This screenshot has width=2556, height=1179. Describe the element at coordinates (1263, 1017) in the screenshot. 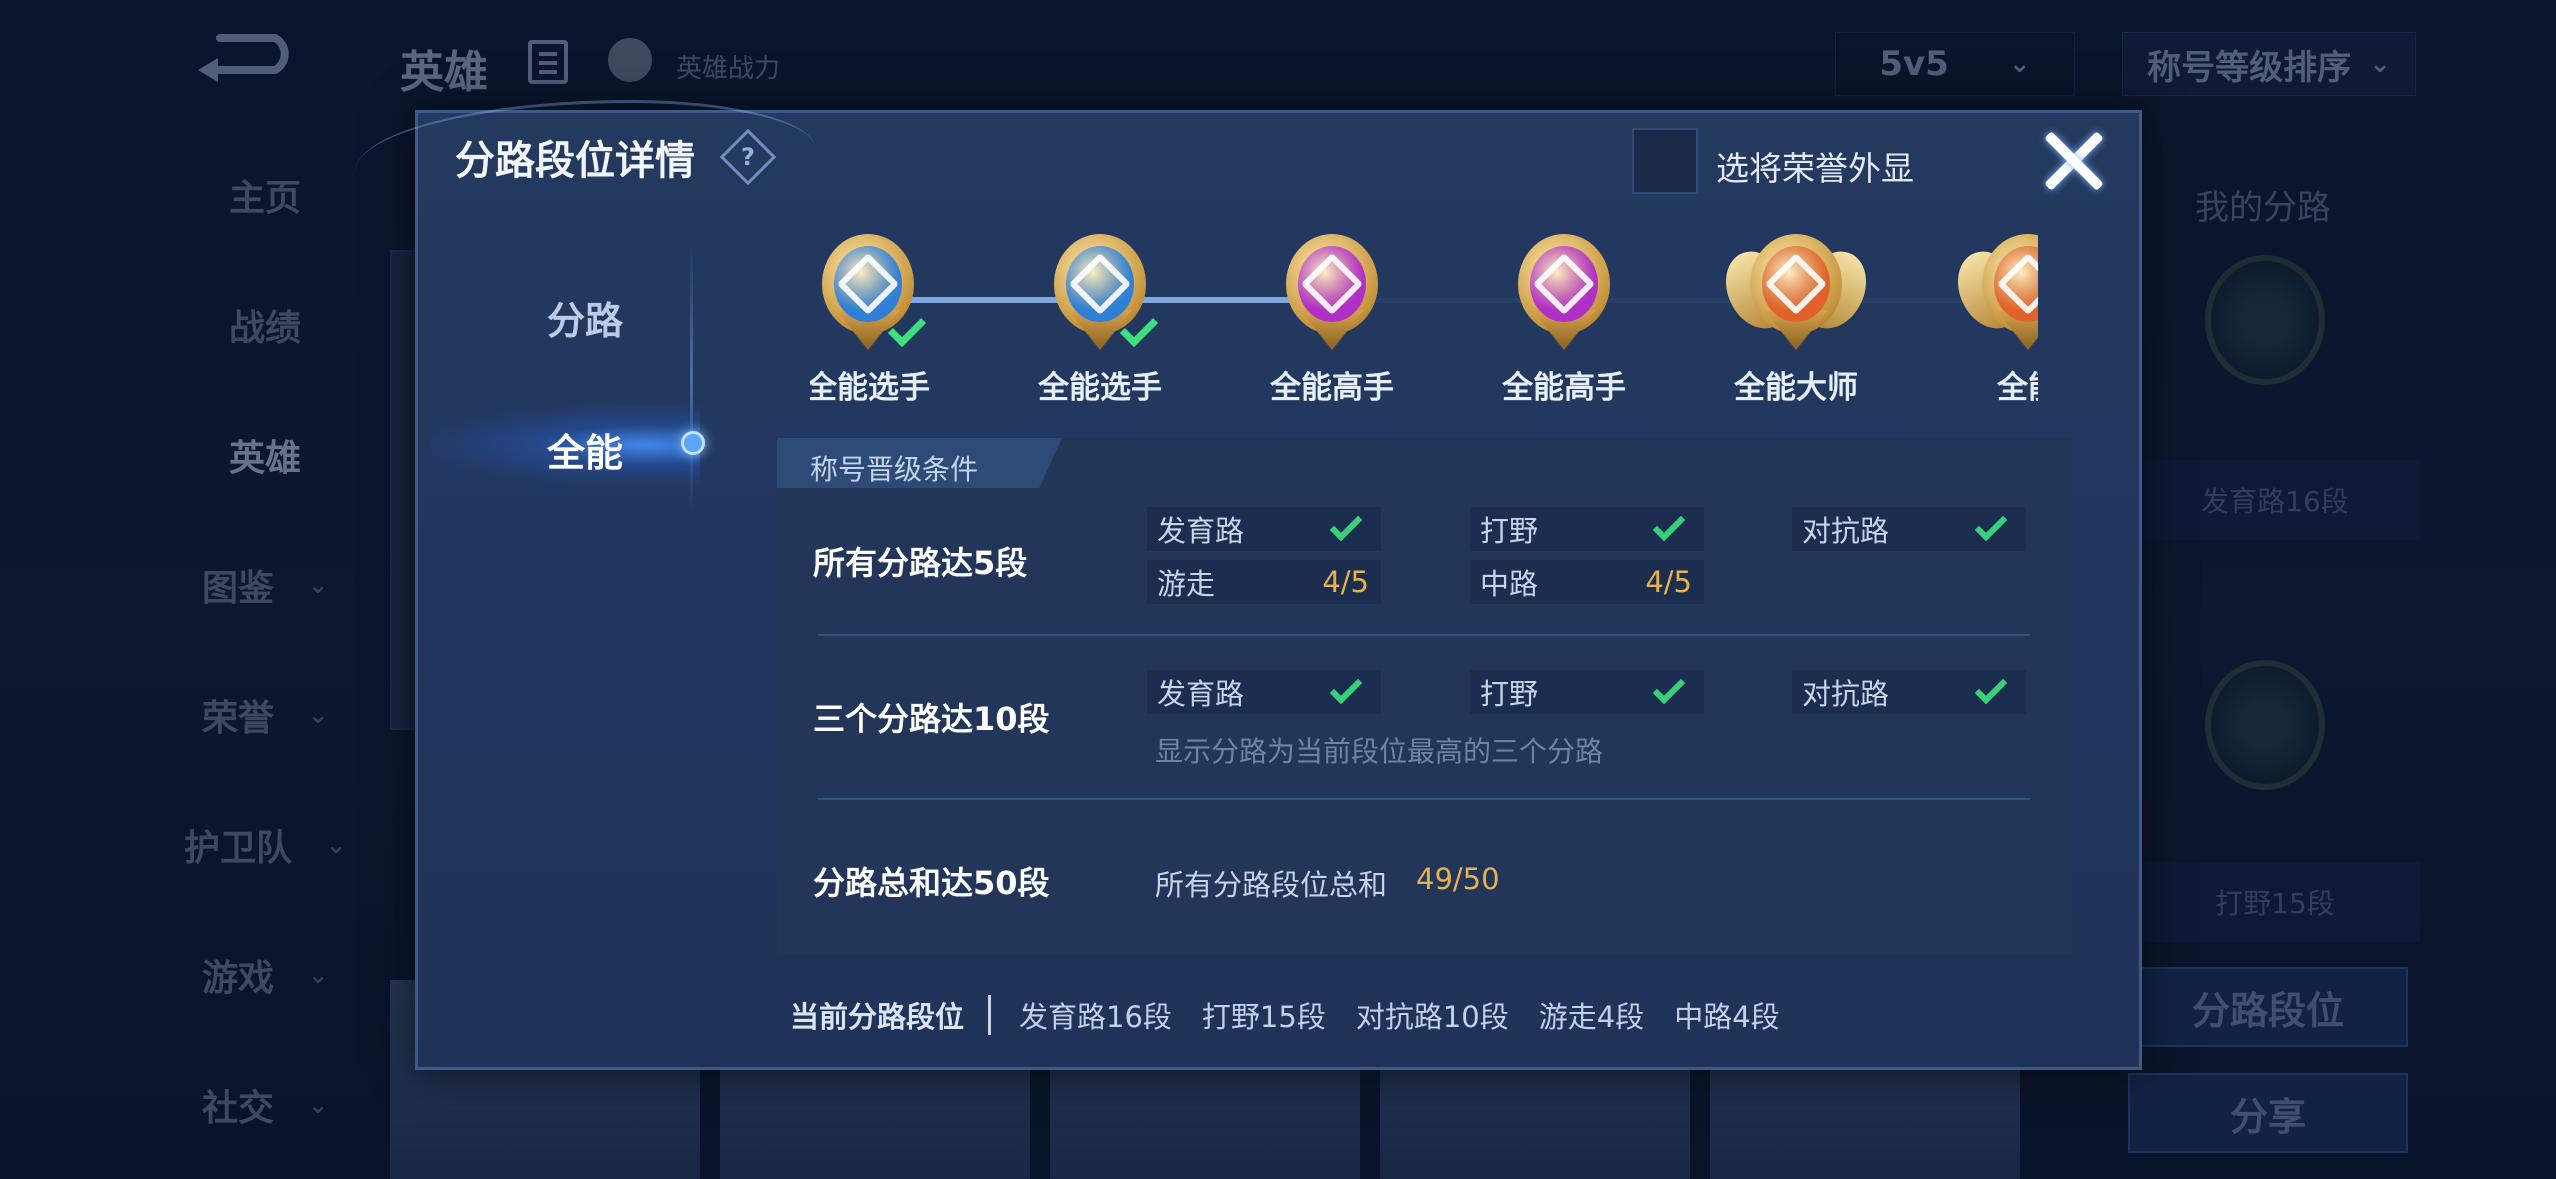

I see `lane-rank-item: 打野15段` at that location.